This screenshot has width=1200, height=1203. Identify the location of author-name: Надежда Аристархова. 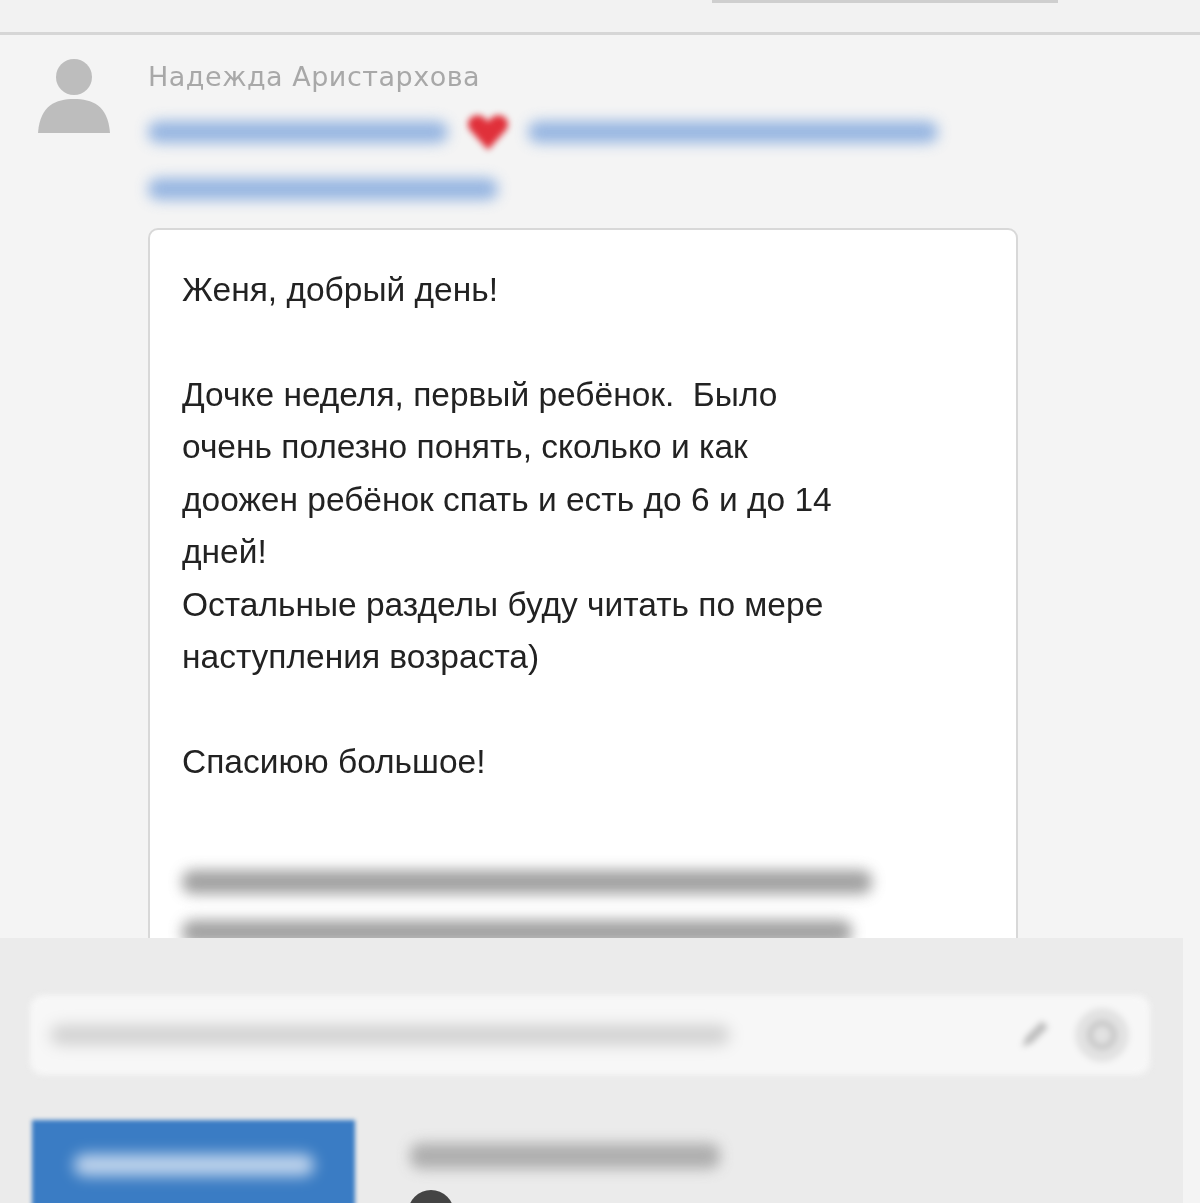
(315, 76).